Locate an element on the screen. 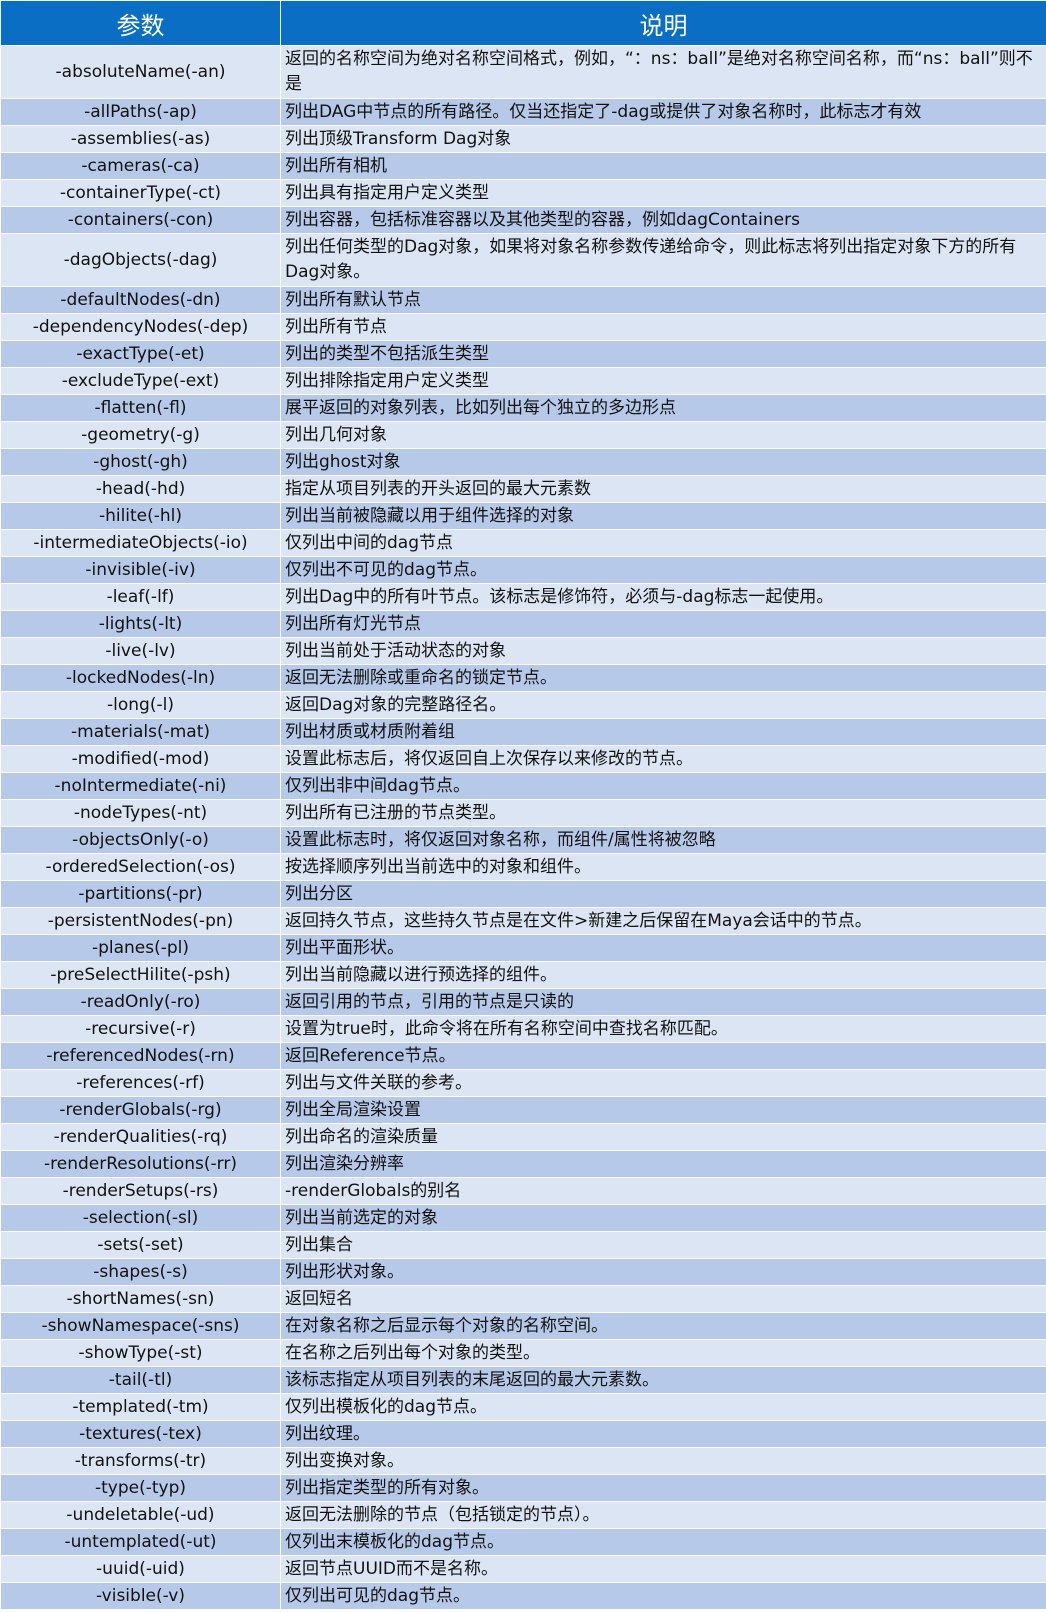 The image size is (1046, 1612). table-row: -shapes(-s) 列出形状对象。 is located at coordinates (523, 1272).